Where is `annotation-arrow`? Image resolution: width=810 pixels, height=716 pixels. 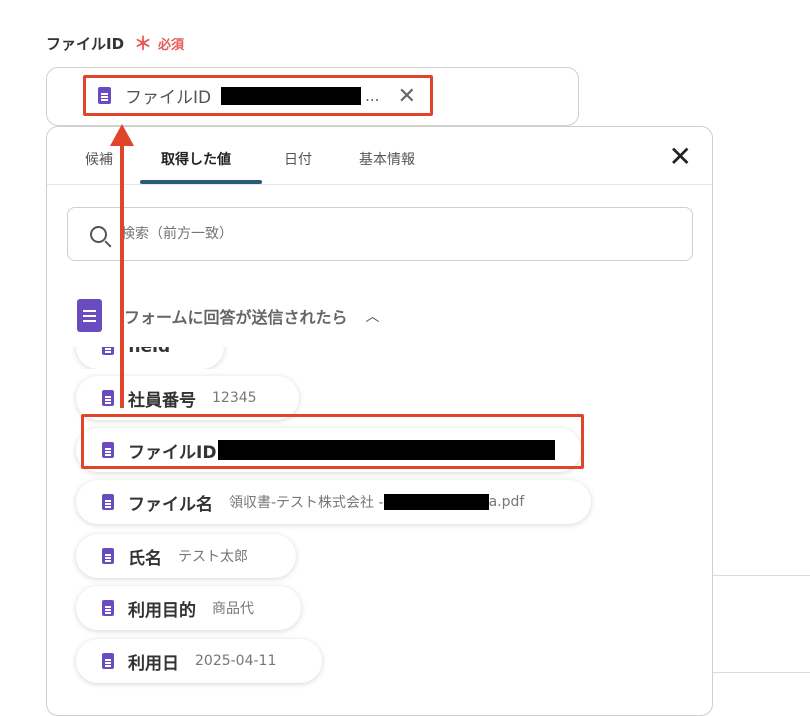 annotation-arrow is located at coordinates (122, 266).